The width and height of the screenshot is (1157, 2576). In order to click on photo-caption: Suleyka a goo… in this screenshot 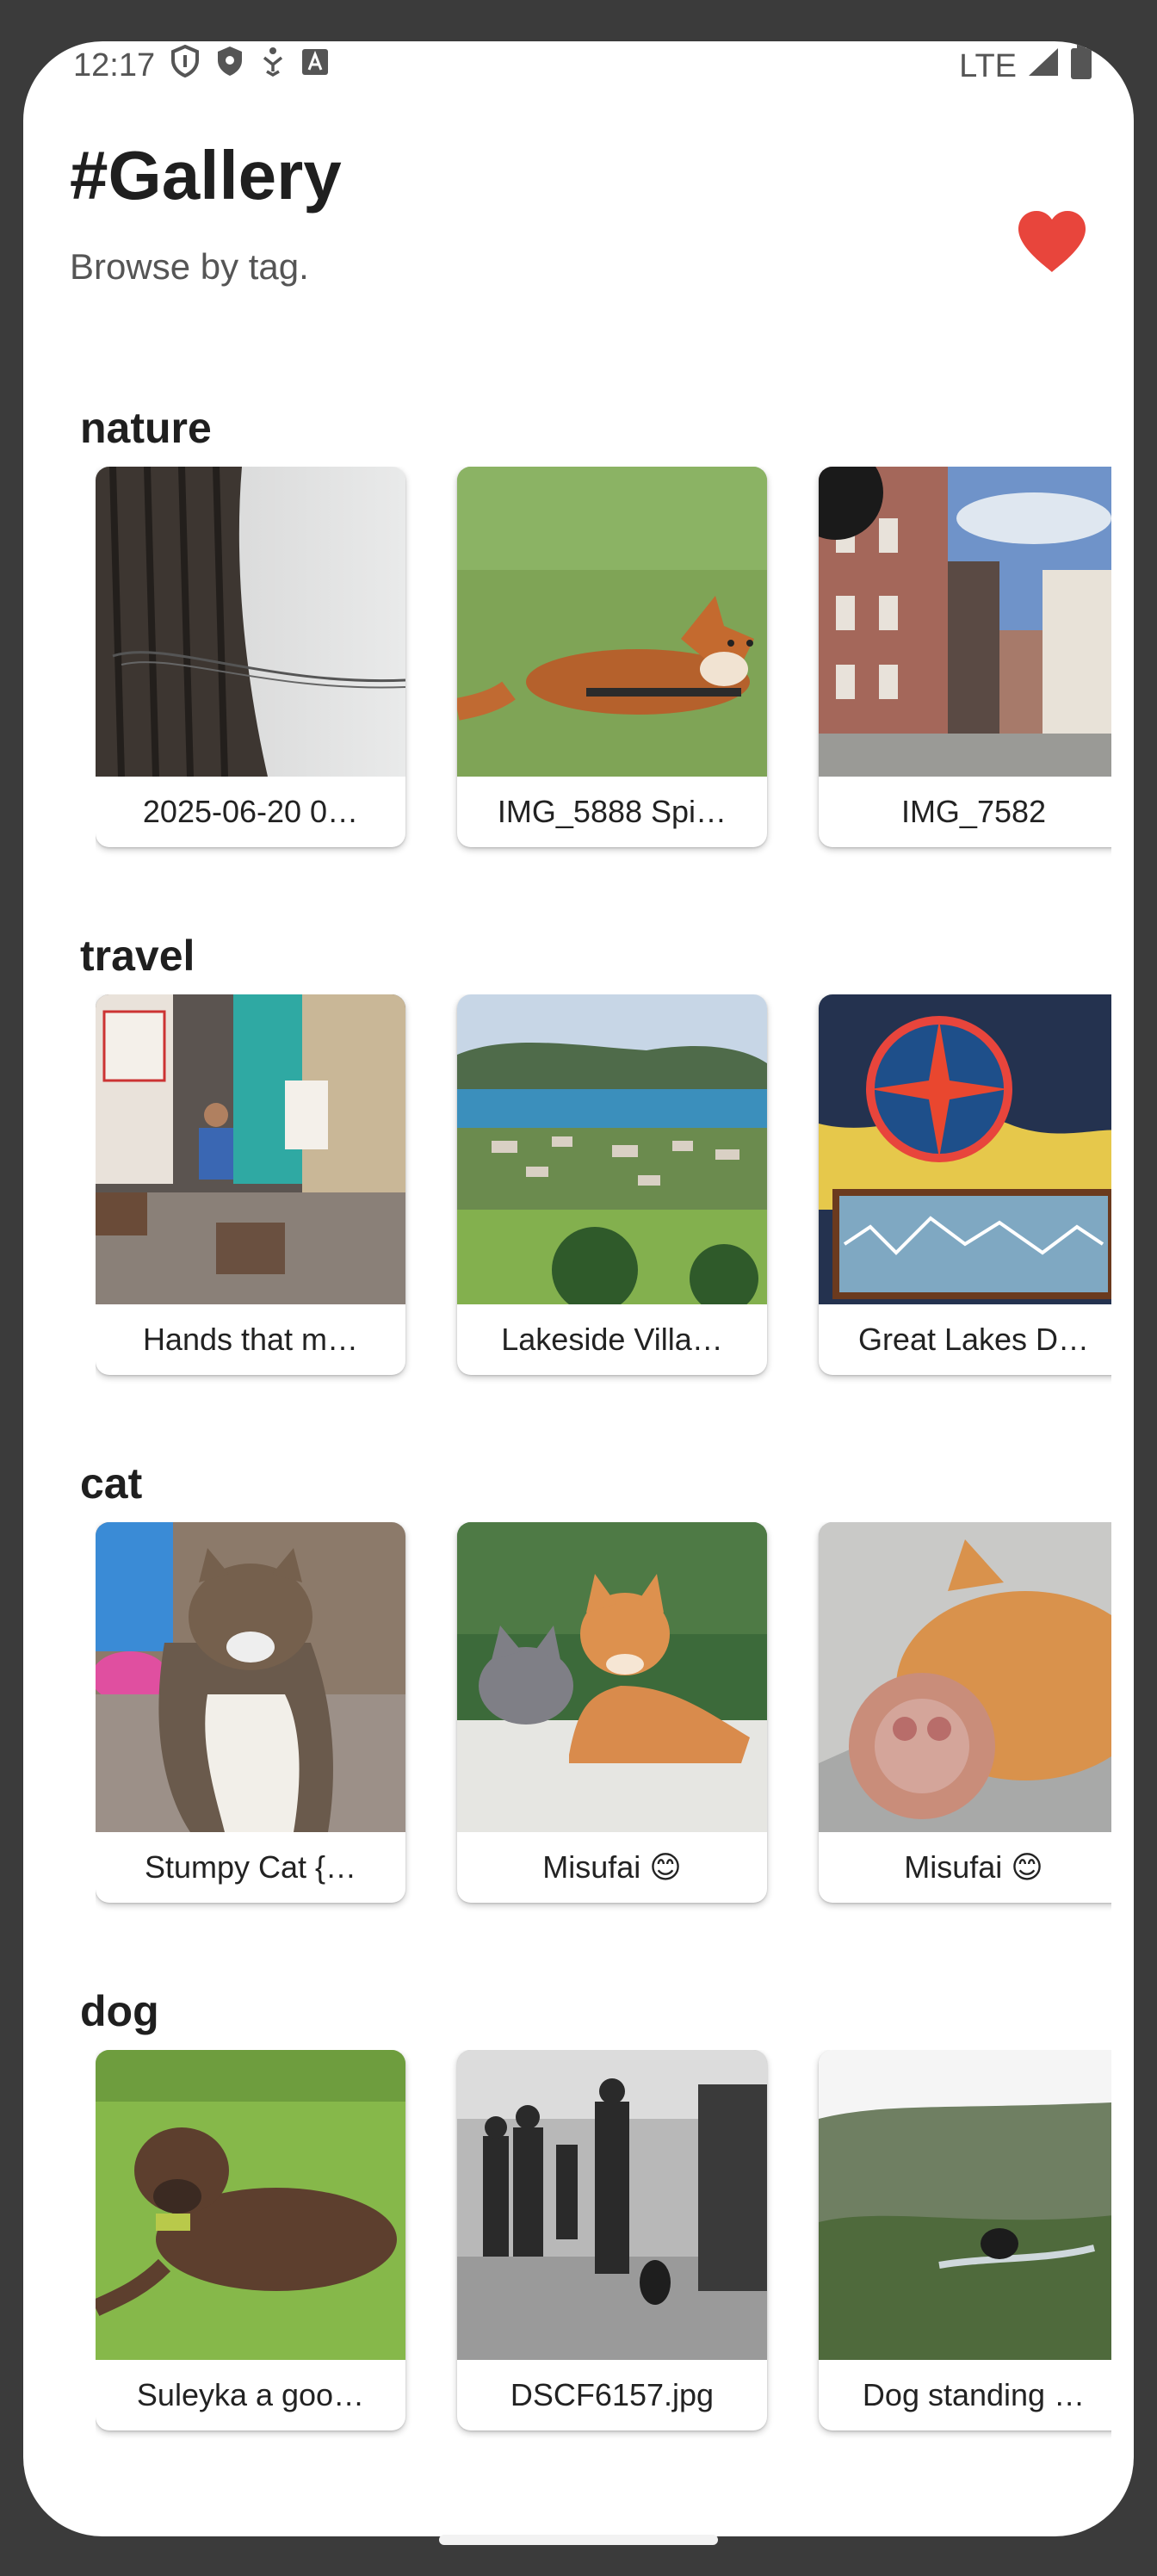, I will do `click(251, 2394)`.